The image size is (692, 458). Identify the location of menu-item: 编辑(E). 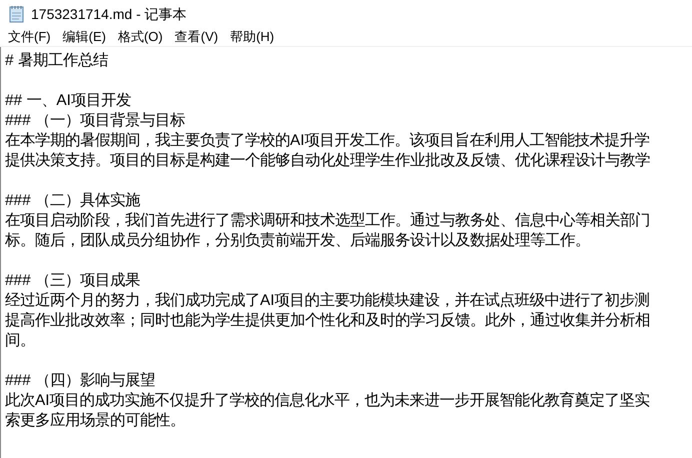
(84, 37).